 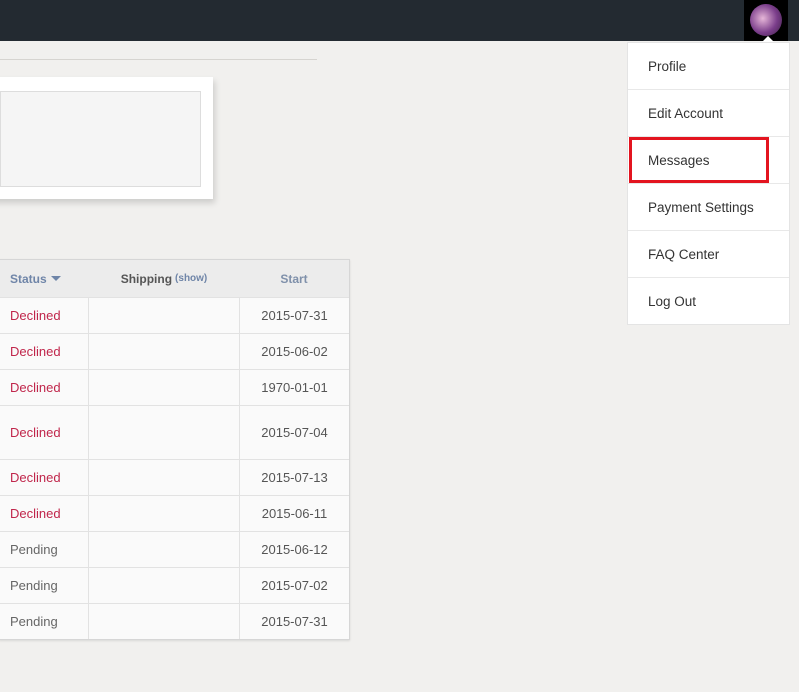 What do you see at coordinates (708, 159) in the screenshot?
I see `menu-item-messages: Messages` at bounding box center [708, 159].